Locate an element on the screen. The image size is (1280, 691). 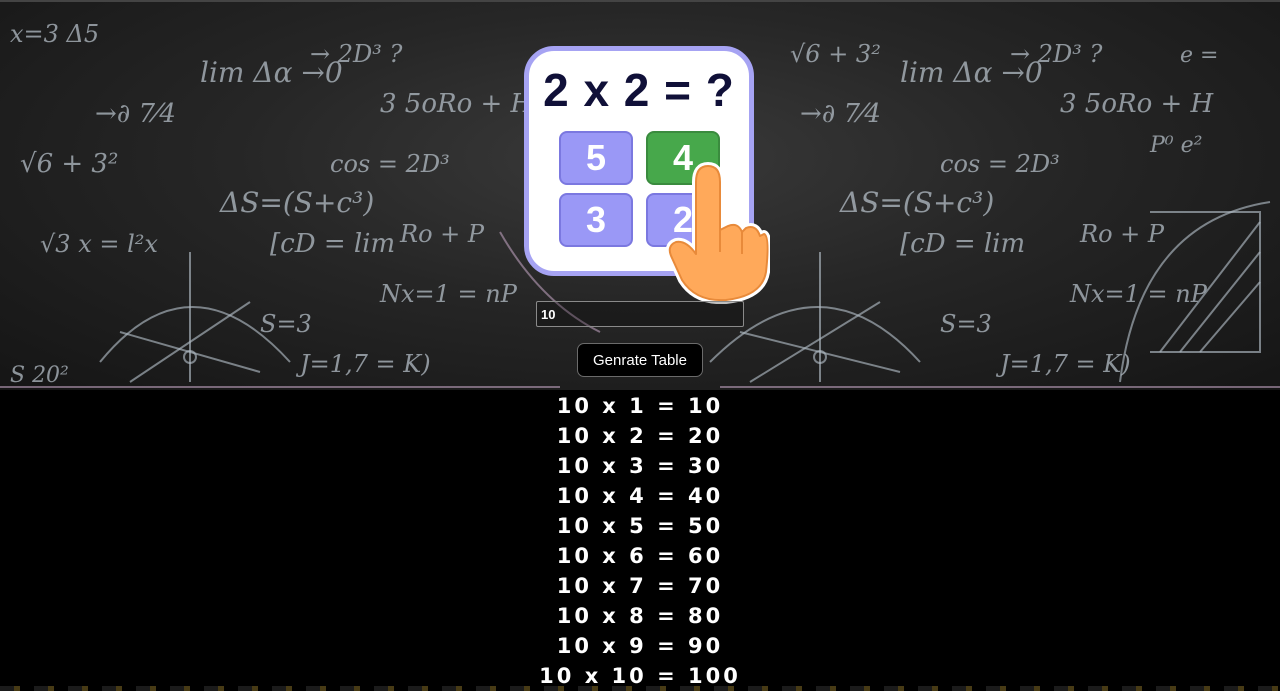
table-row: 10 x 9 = 90 is located at coordinates (640, 646).